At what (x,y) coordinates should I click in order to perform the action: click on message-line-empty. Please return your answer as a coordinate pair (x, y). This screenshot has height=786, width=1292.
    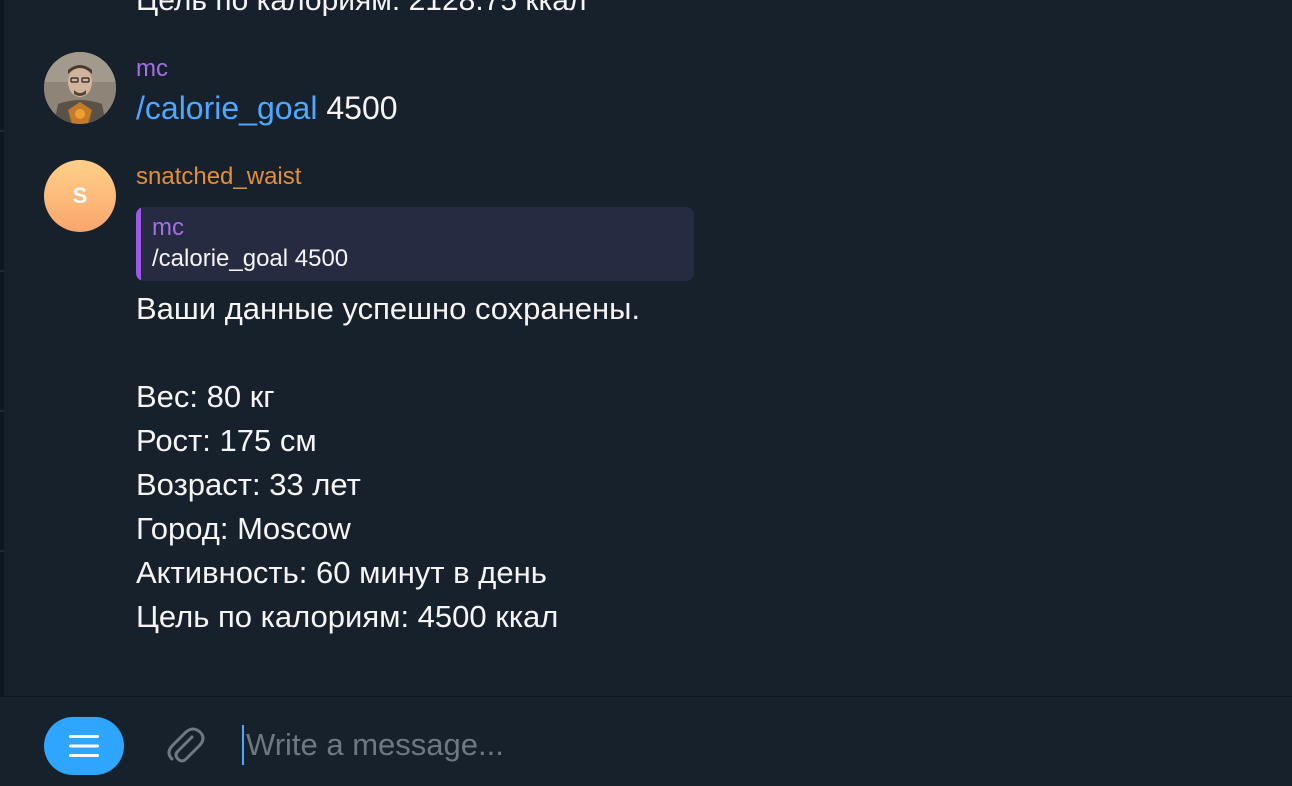
    Looking at the image, I should click on (388, 353).